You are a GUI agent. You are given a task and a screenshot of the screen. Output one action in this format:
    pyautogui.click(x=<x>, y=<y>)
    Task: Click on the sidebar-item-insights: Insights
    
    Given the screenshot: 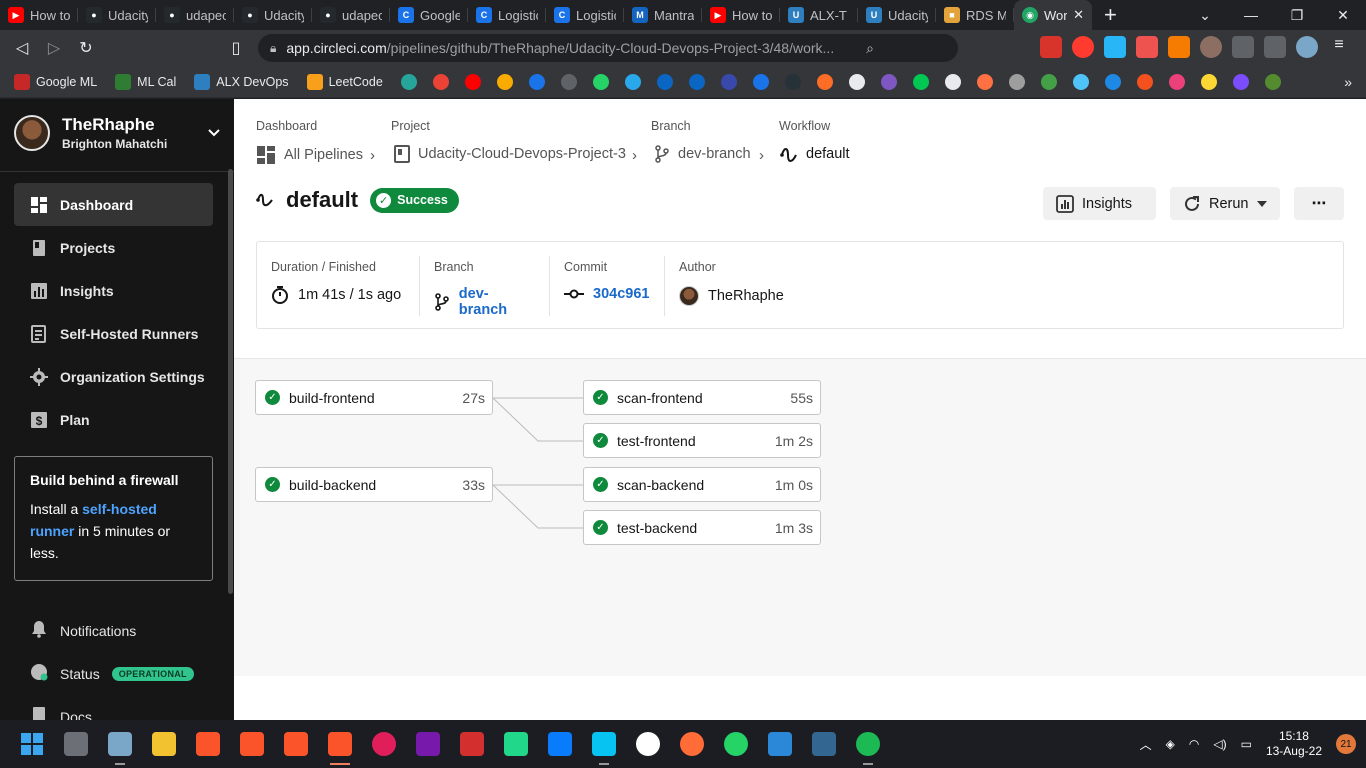 What is the action you would take?
    pyautogui.click(x=113, y=290)
    